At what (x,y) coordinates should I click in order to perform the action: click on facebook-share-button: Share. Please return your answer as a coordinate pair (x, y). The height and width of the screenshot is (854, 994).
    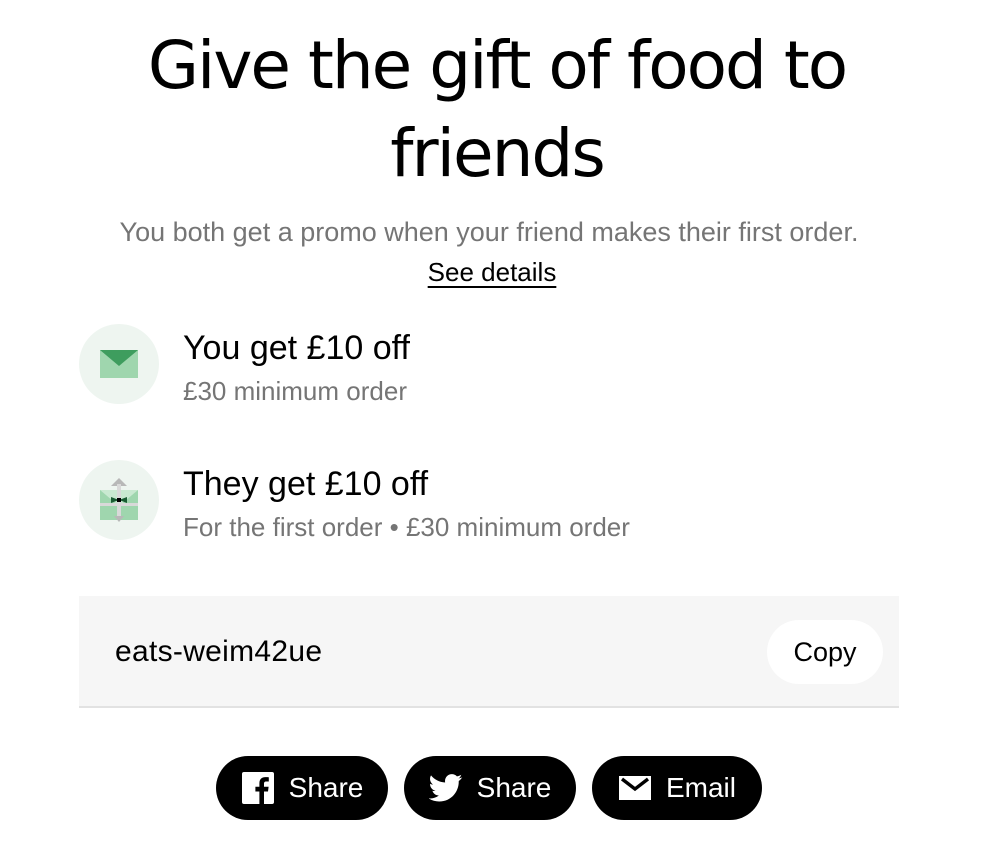
    Looking at the image, I should click on (302, 788).